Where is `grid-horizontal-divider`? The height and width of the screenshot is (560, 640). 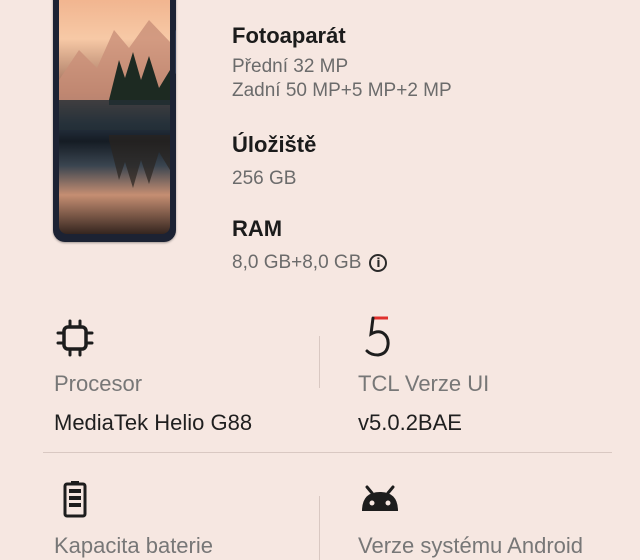
grid-horizontal-divider is located at coordinates (327, 452).